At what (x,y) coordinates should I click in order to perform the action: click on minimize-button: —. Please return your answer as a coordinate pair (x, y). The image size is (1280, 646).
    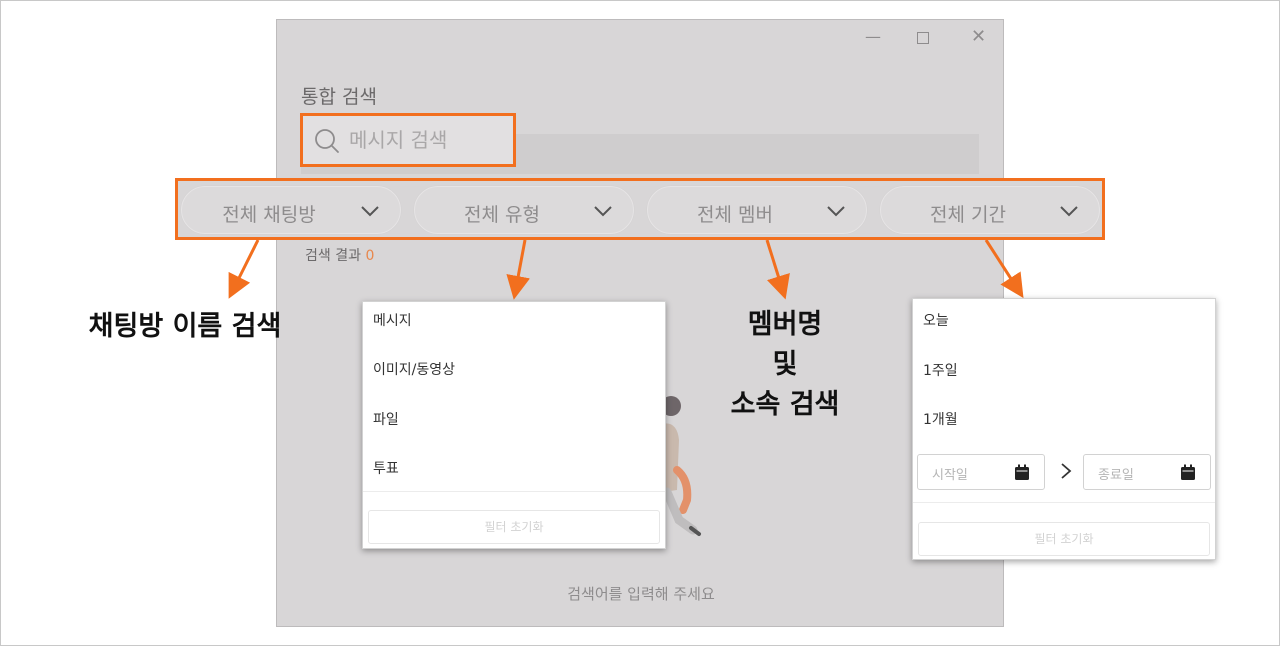
    Looking at the image, I should click on (873, 37).